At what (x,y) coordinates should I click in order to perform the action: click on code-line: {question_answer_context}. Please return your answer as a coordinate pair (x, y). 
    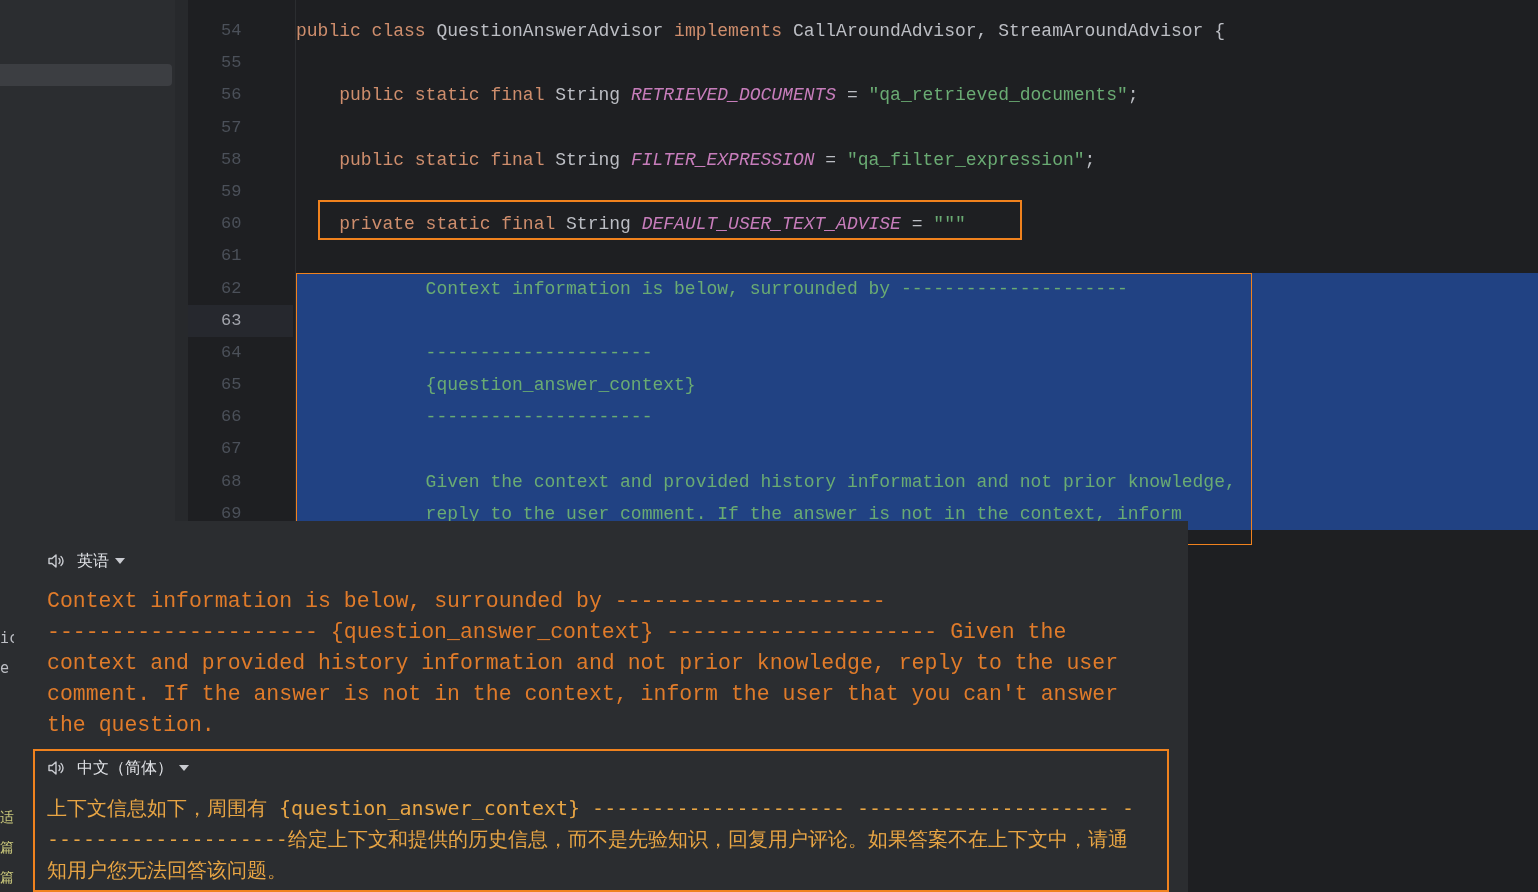
    Looking at the image, I should click on (560, 385).